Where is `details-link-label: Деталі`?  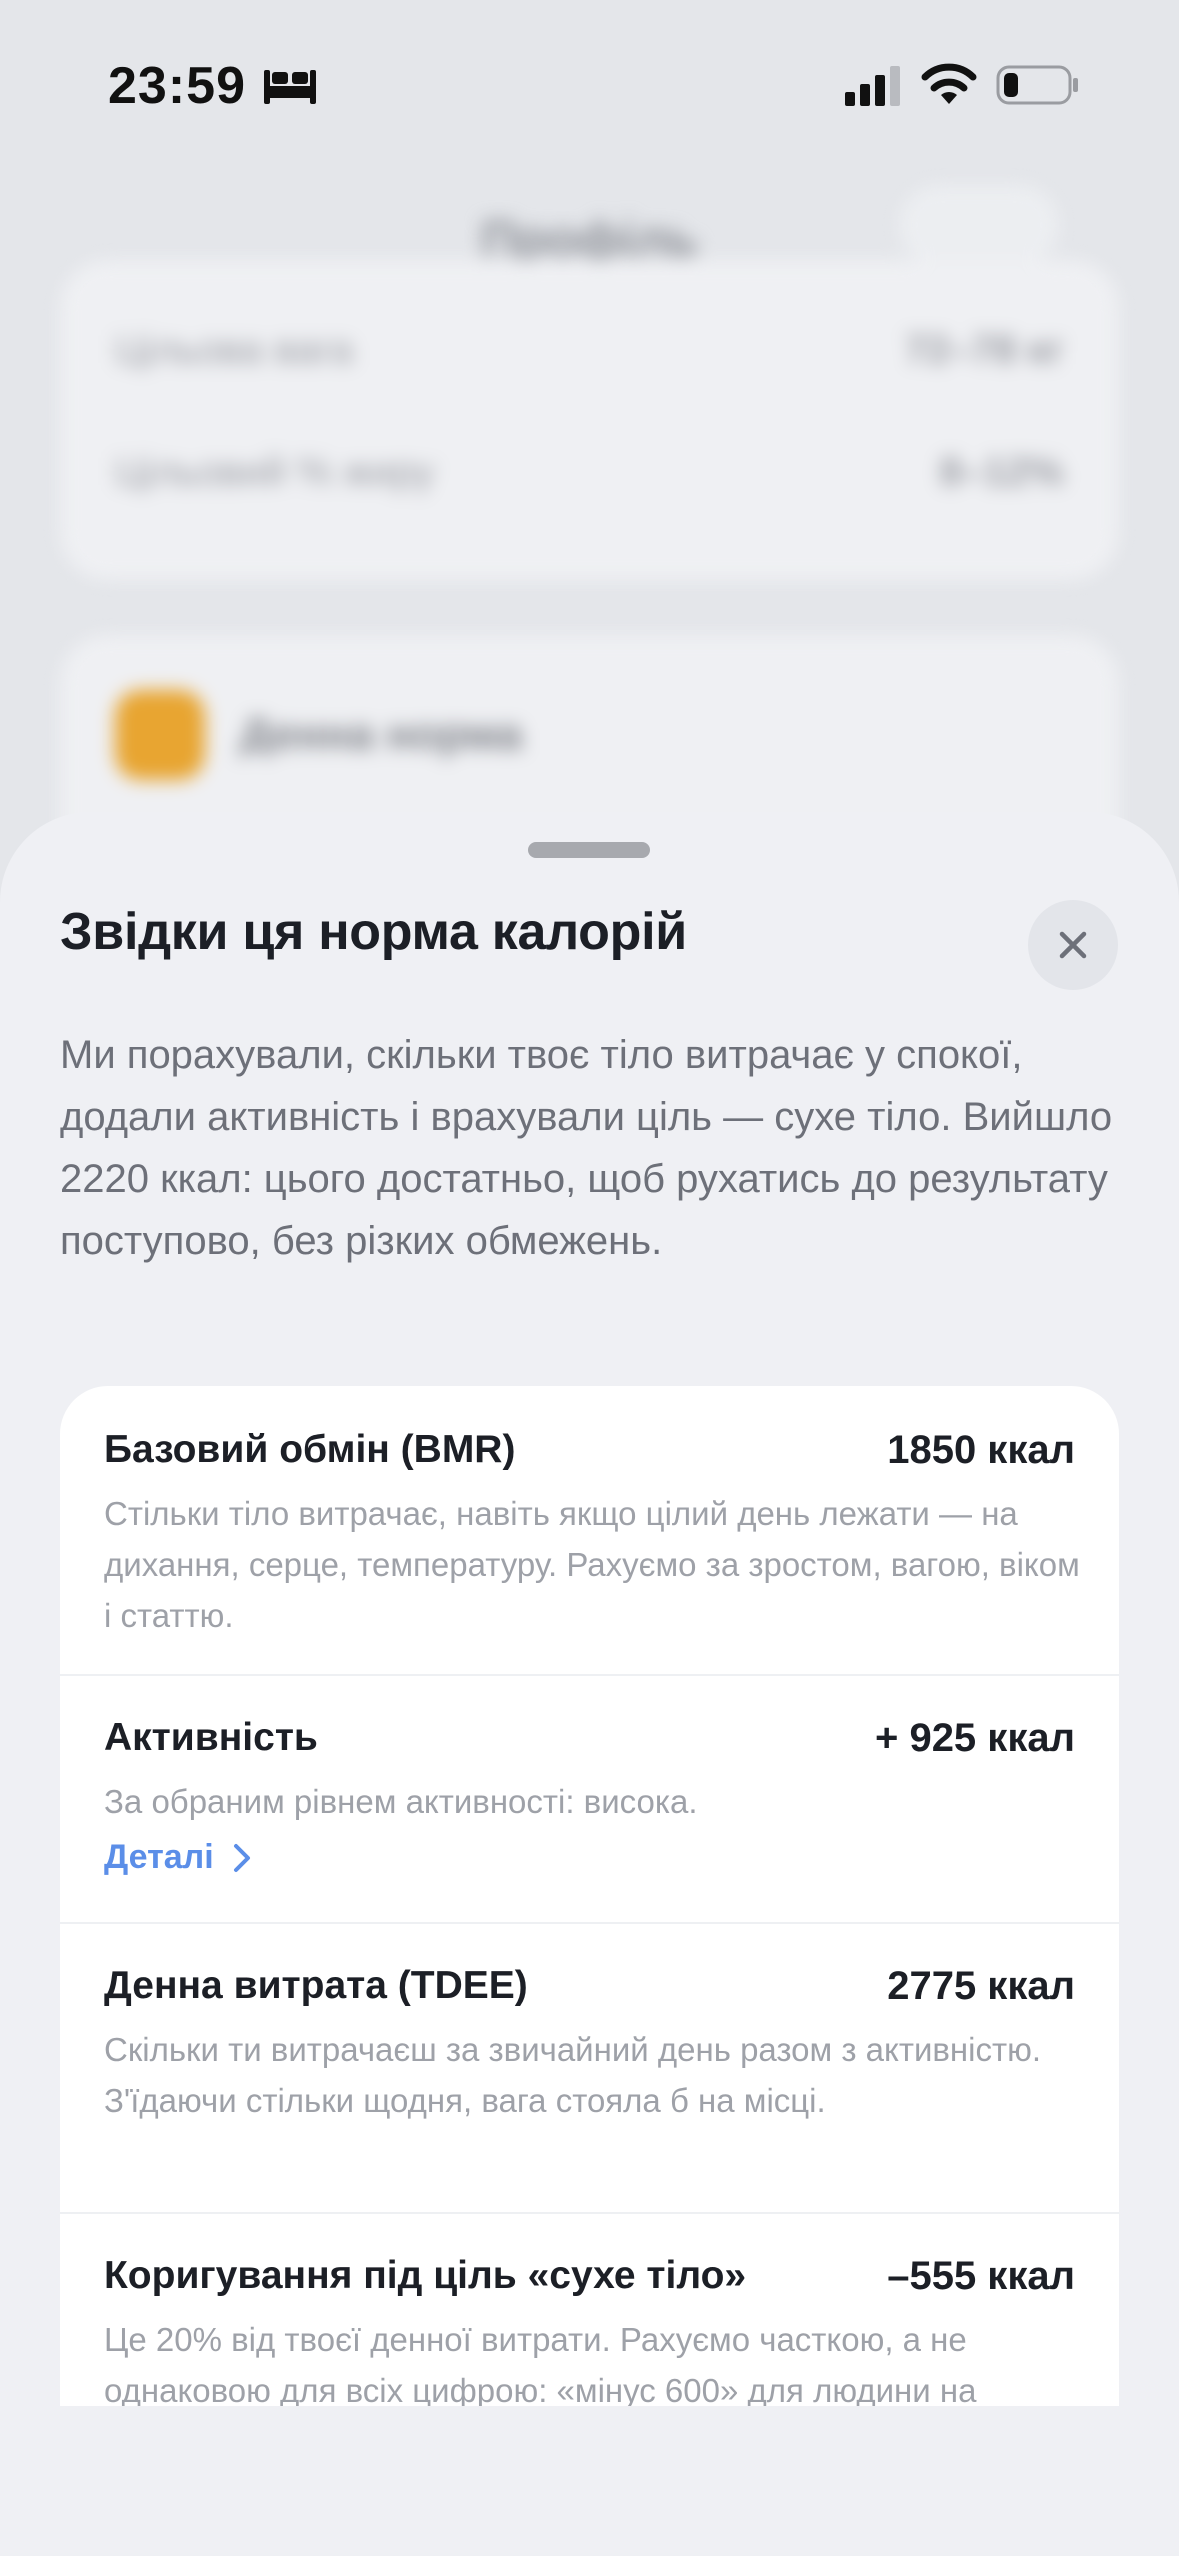
details-link-label: Деталі is located at coordinates (159, 1857).